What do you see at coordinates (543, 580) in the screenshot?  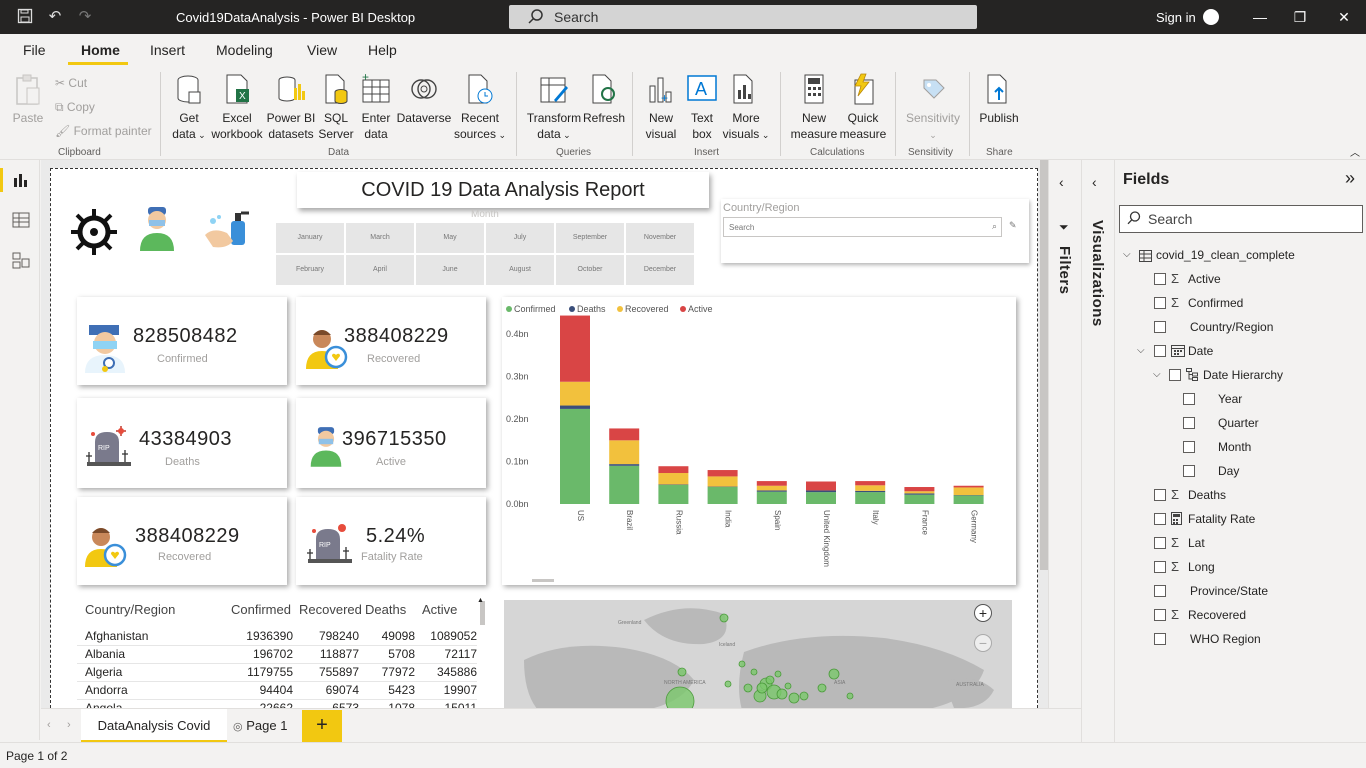 I see `chart-scrollbar` at bounding box center [543, 580].